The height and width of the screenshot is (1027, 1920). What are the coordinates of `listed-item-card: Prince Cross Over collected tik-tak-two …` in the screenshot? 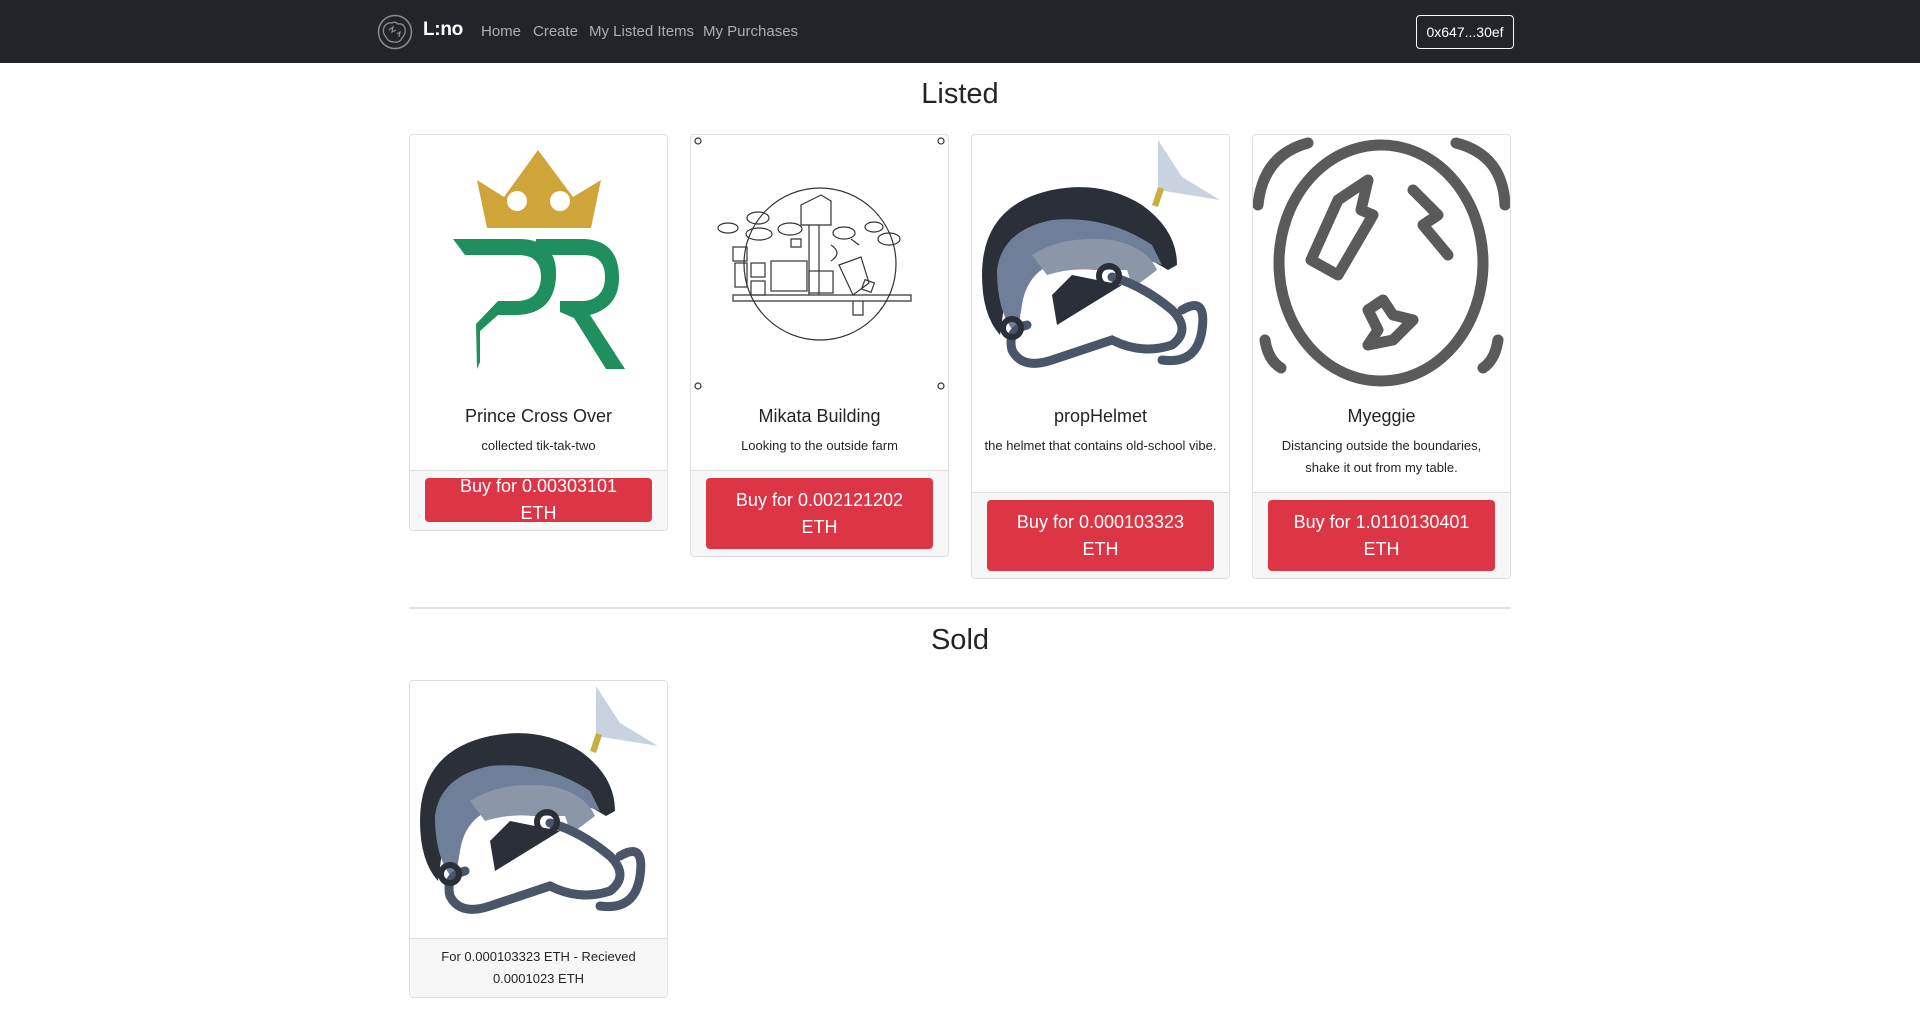 It's located at (538, 332).